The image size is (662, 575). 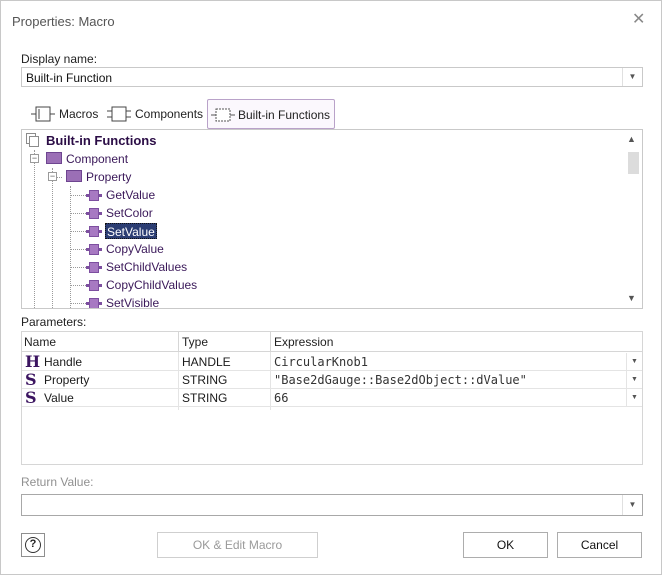 I want to click on built-in-functions-icon, so click(x=34, y=141).